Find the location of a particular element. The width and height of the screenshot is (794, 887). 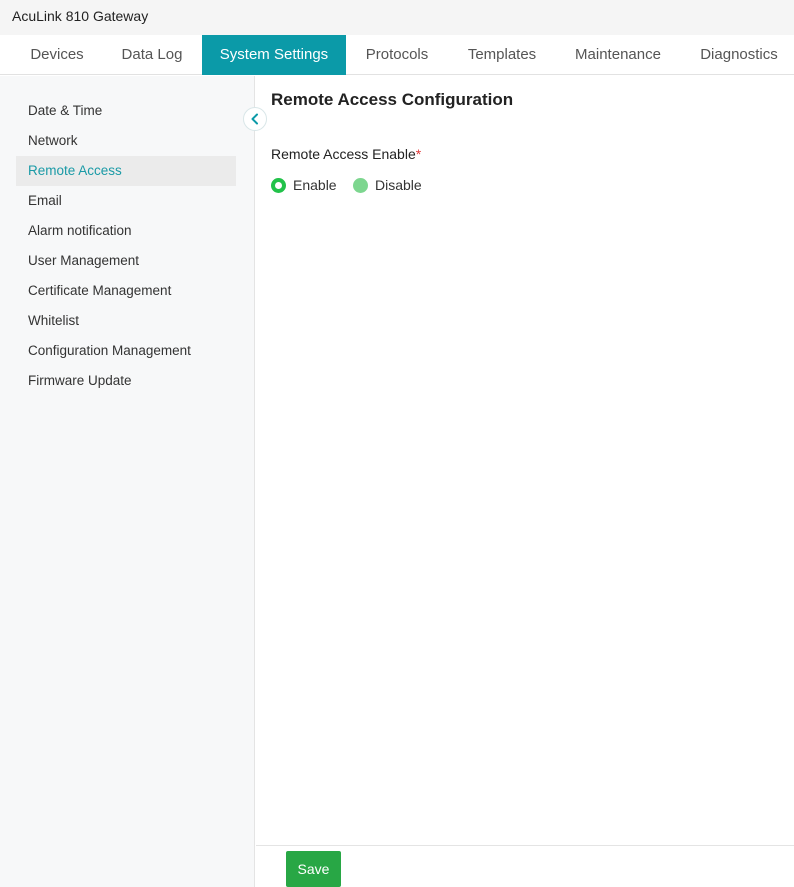

tab-diagnostics: Diagnostics is located at coordinates (739, 54).